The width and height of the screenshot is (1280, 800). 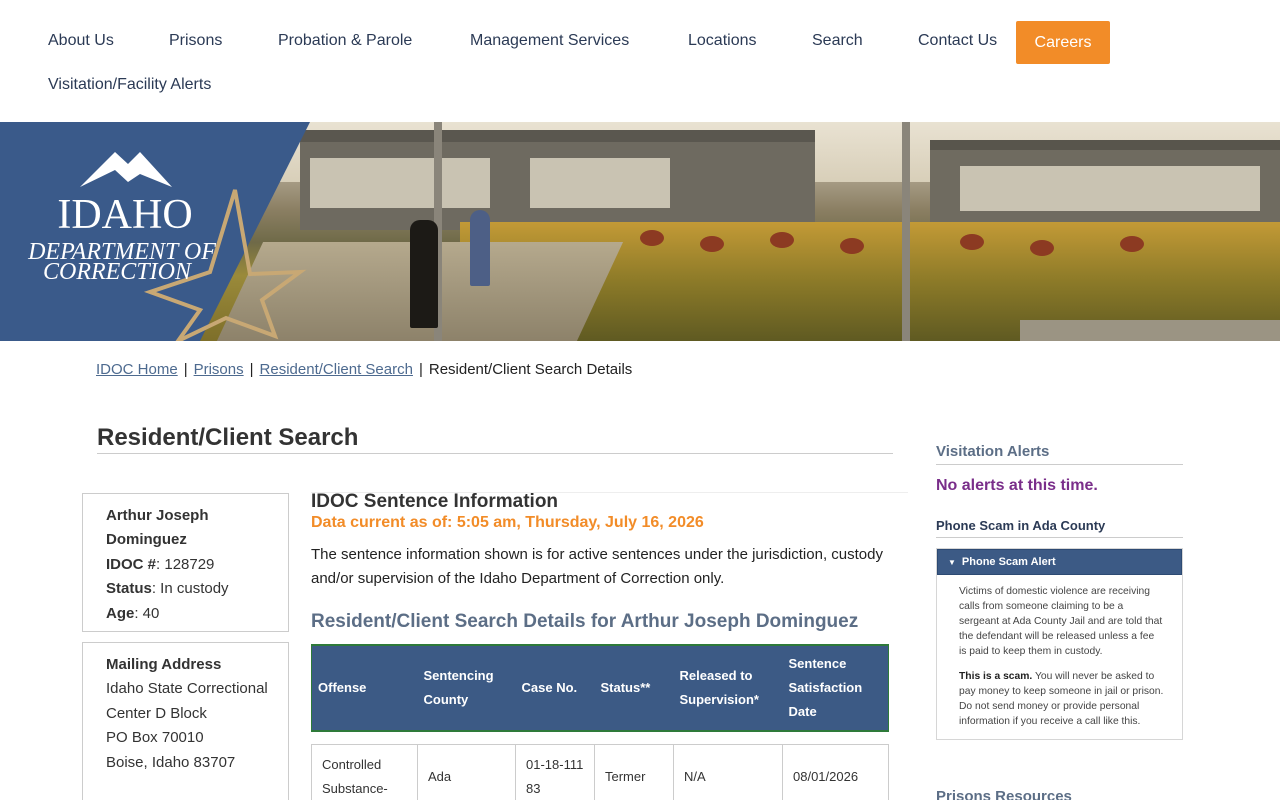 I want to click on visitation-alerts-heading: Visitation Alerts, so click(x=993, y=451).